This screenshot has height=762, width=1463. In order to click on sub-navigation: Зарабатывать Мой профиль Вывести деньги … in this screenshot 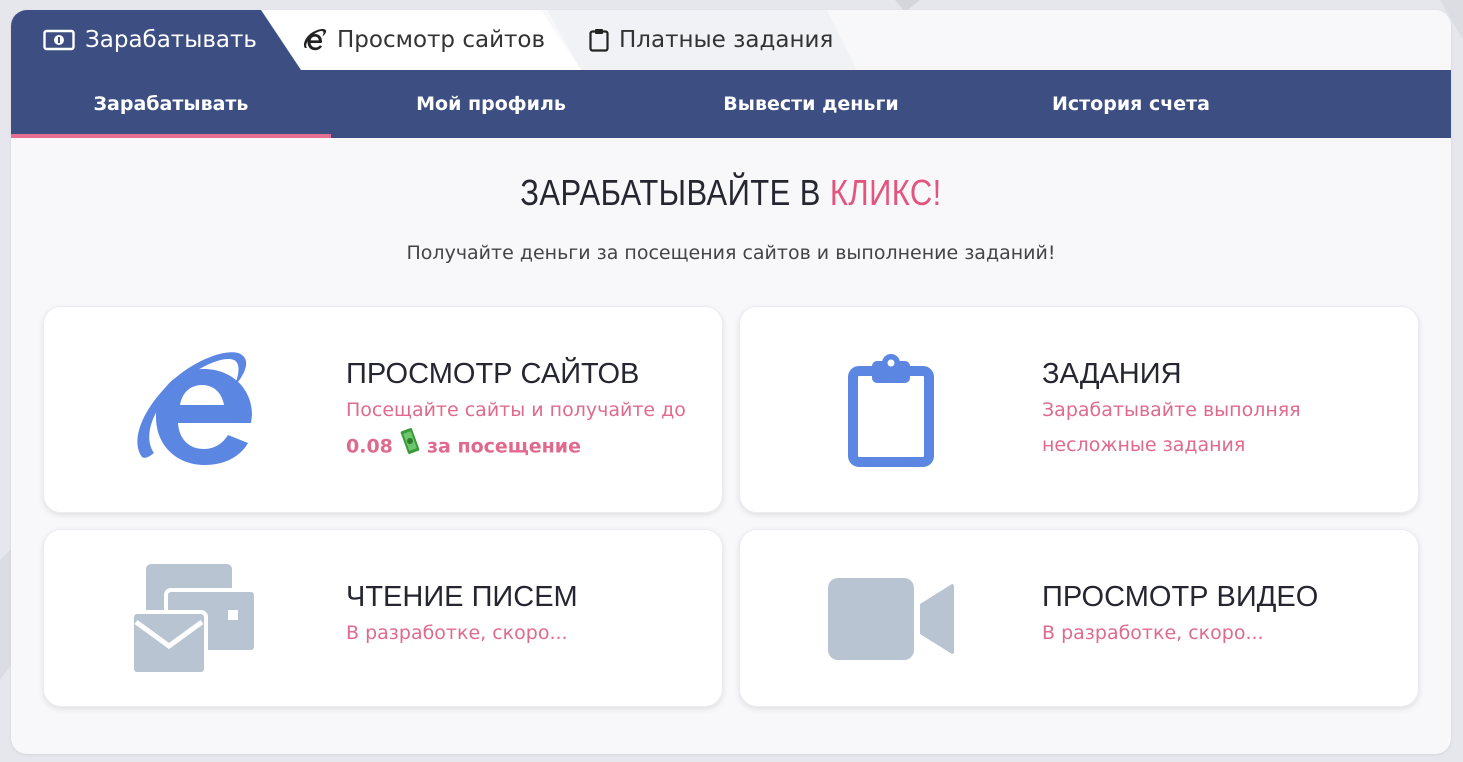, I will do `click(731, 104)`.